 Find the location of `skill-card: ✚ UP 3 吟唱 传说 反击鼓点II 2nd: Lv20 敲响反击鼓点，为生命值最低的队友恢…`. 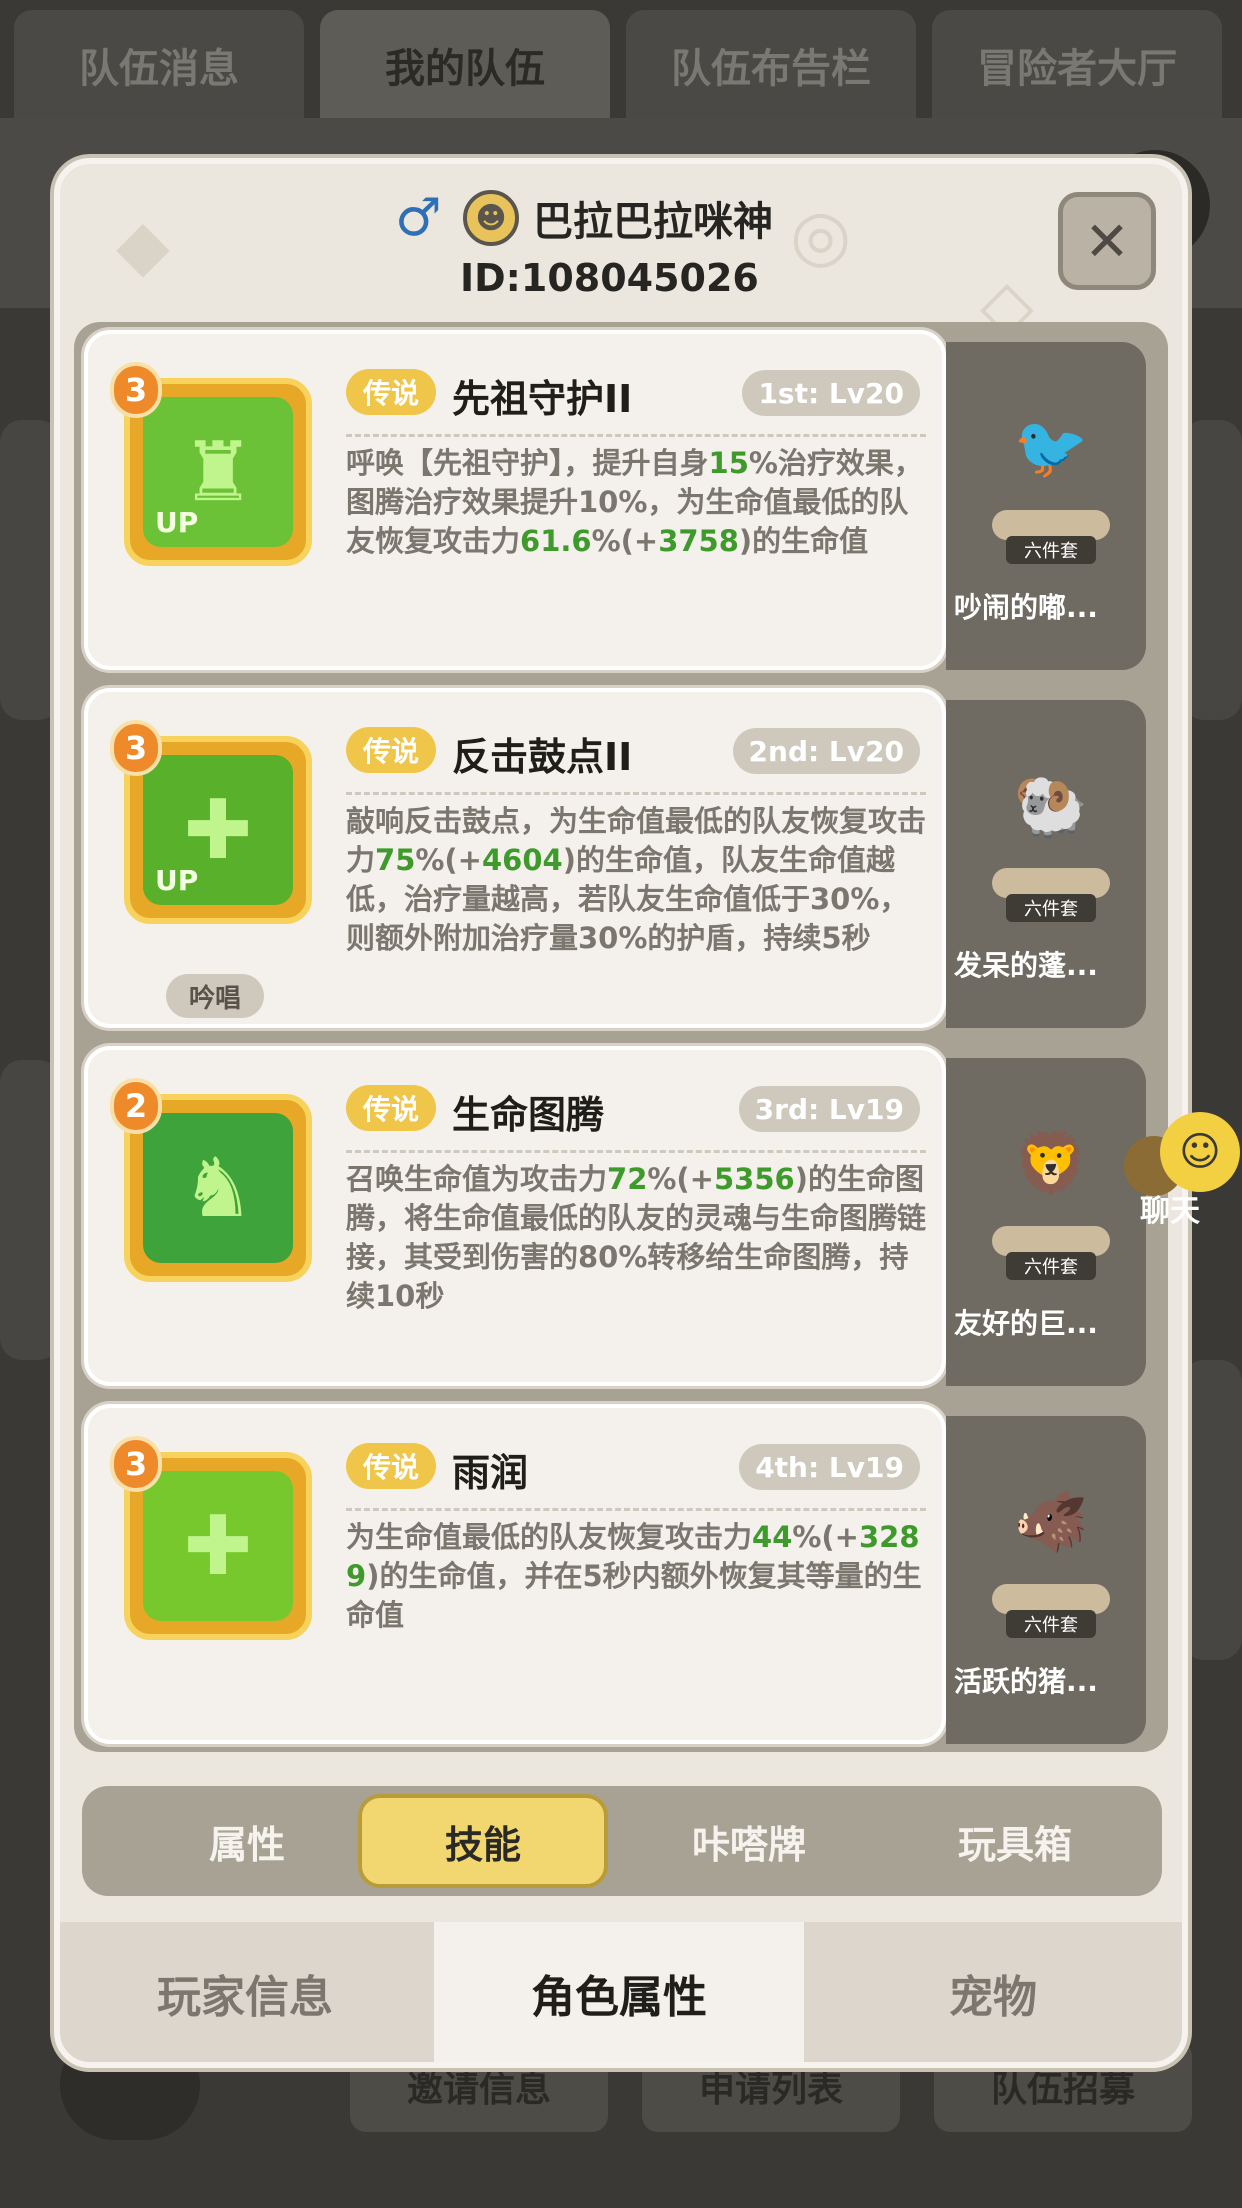

skill-card: ✚ UP 3 吟唱 传说 反击鼓点II 2nd: Lv20 敲响反击鼓点，为生命值最低的队友恢… is located at coordinates (515, 858).